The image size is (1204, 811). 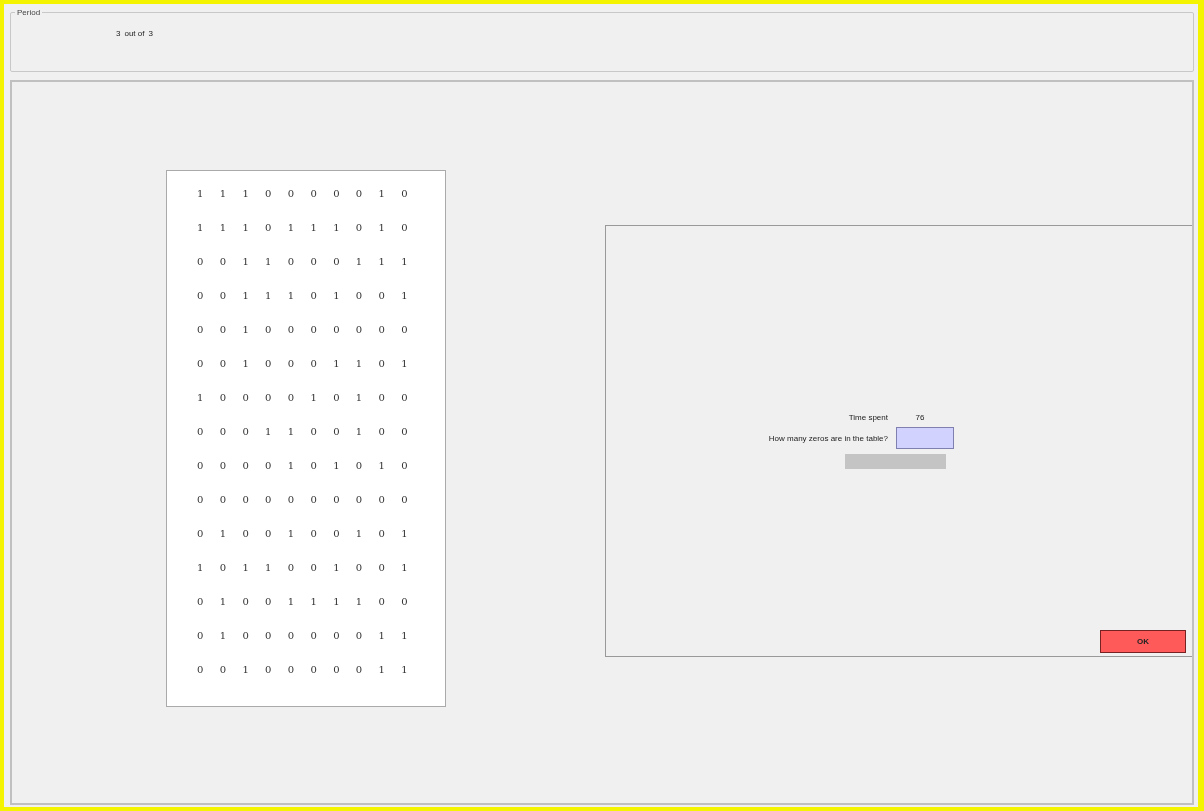 What do you see at coordinates (827, 438) in the screenshot?
I see `question-label: How many zeros are in the table?` at bounding box center [827, 438].